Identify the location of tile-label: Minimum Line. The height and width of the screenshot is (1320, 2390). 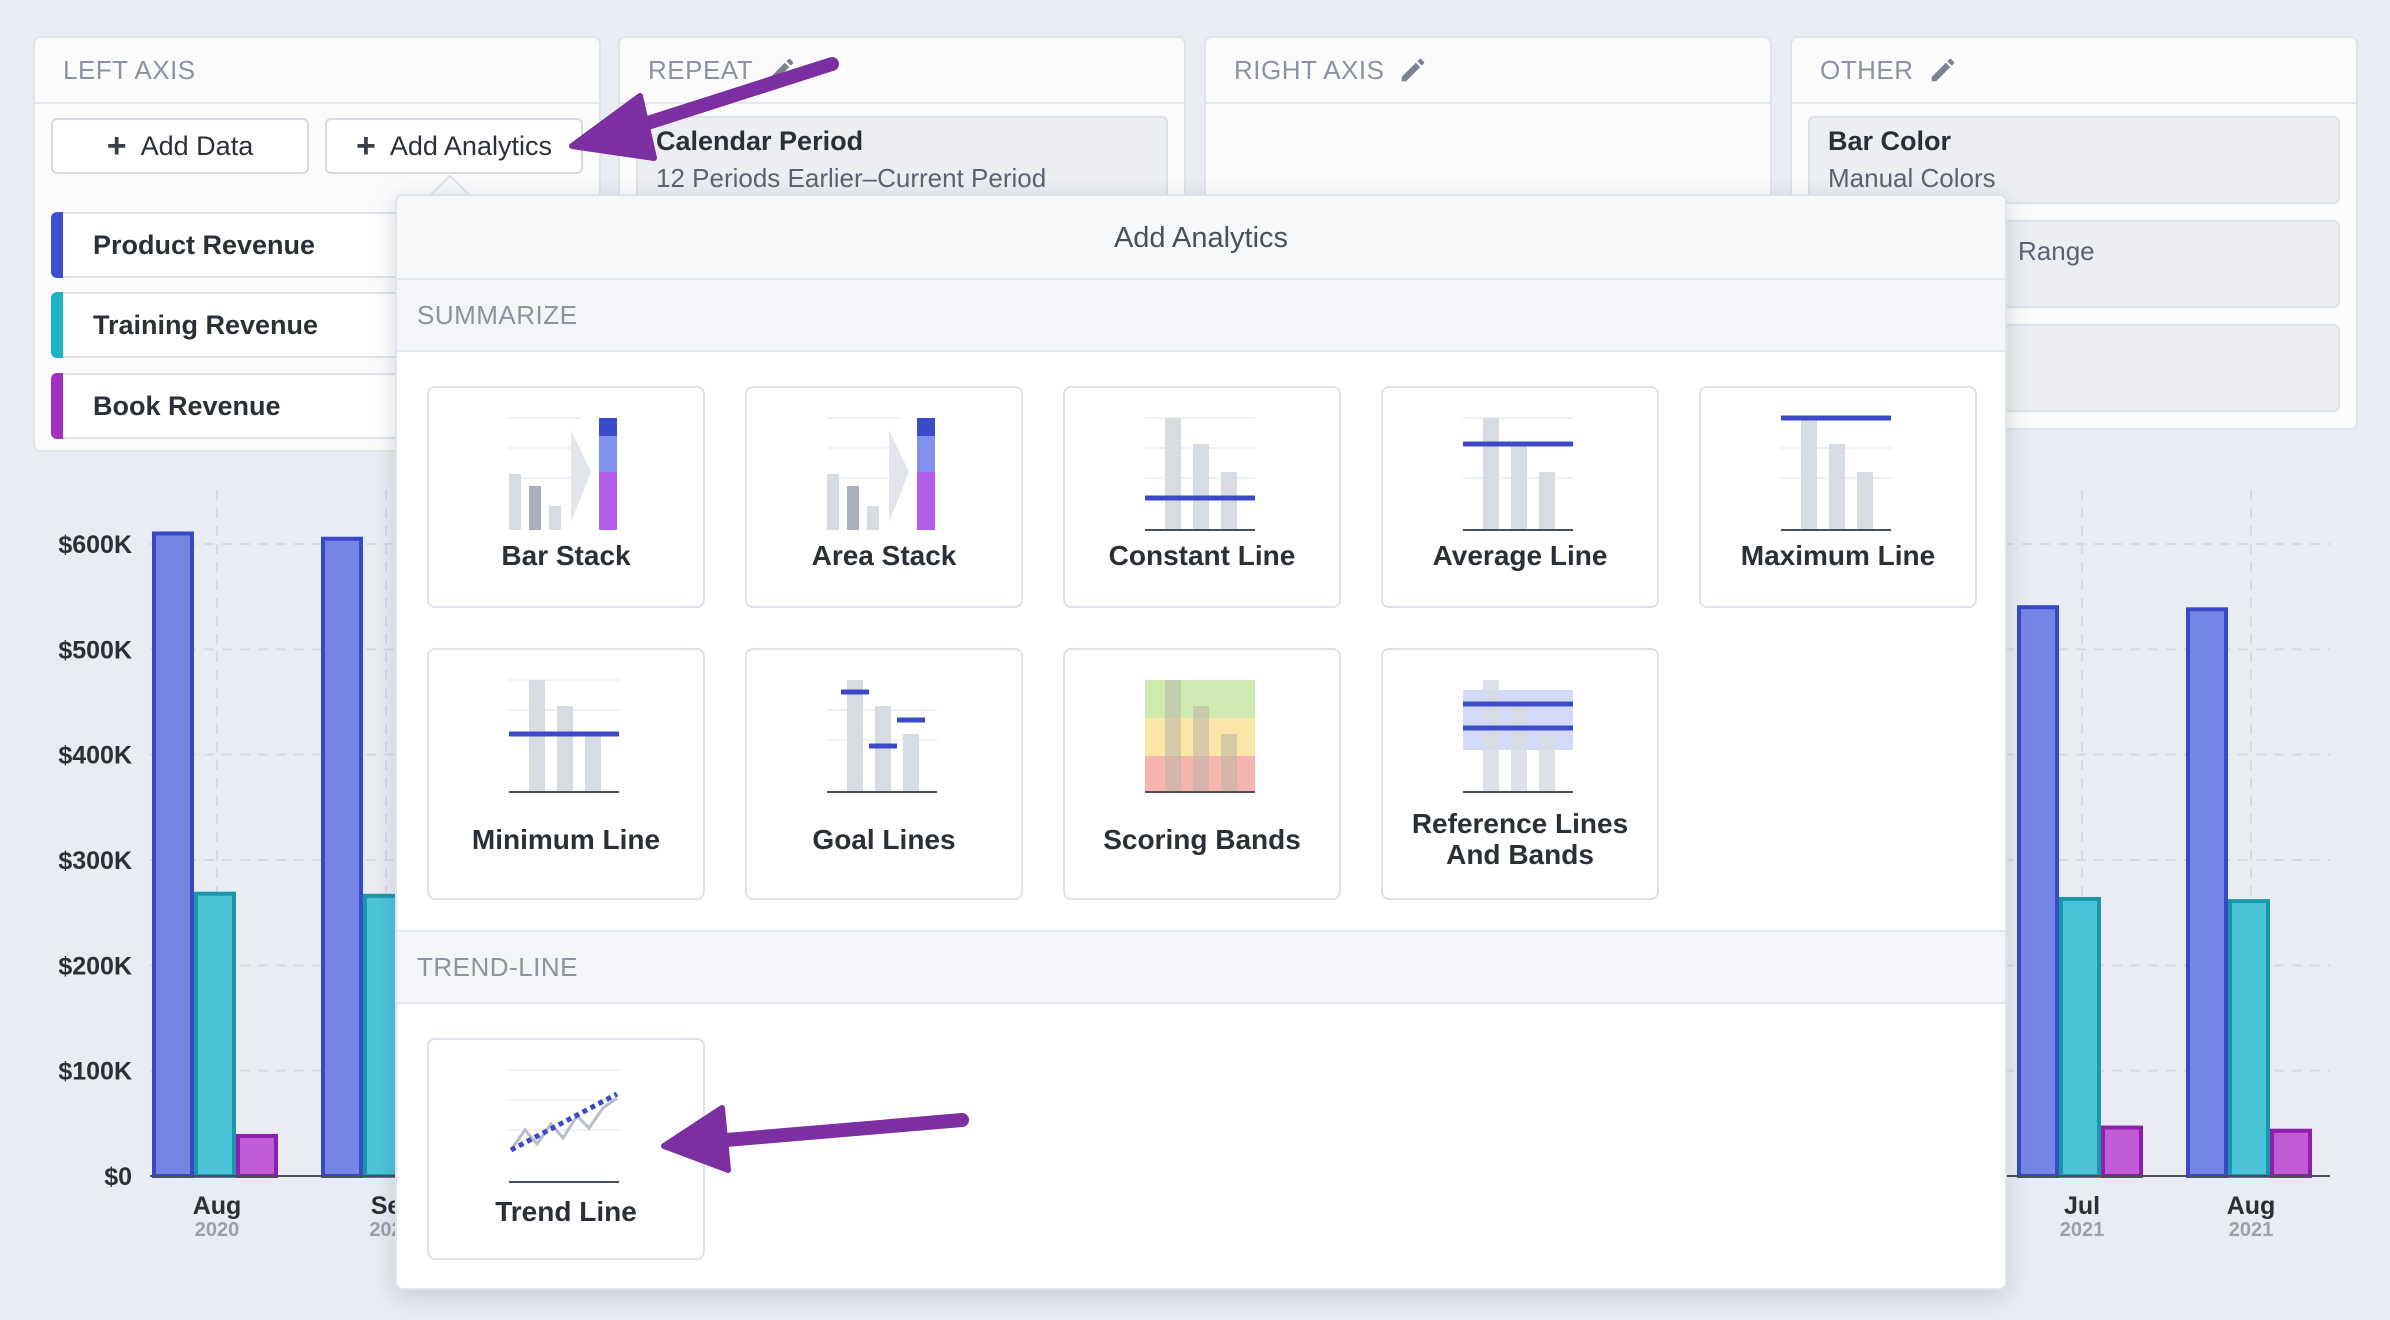
(566, 839).